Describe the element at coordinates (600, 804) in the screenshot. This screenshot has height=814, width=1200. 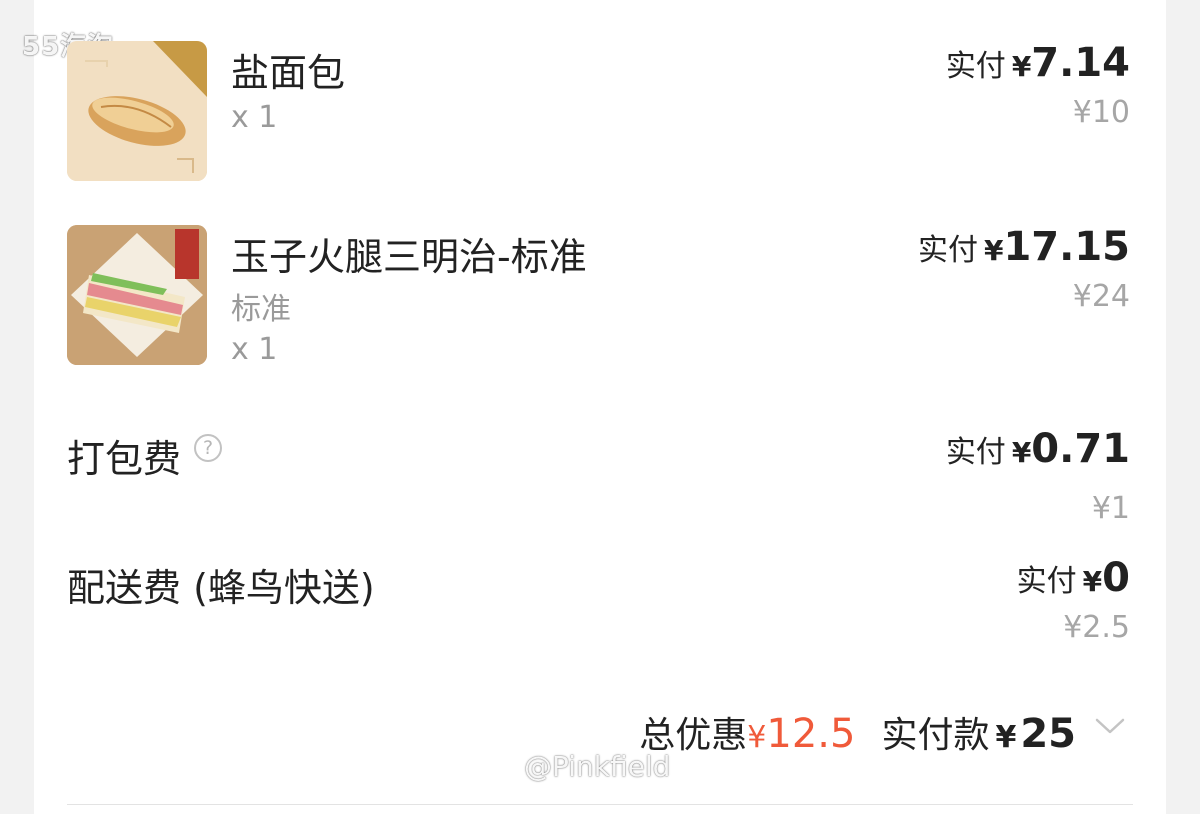
I see `divider` at that location.